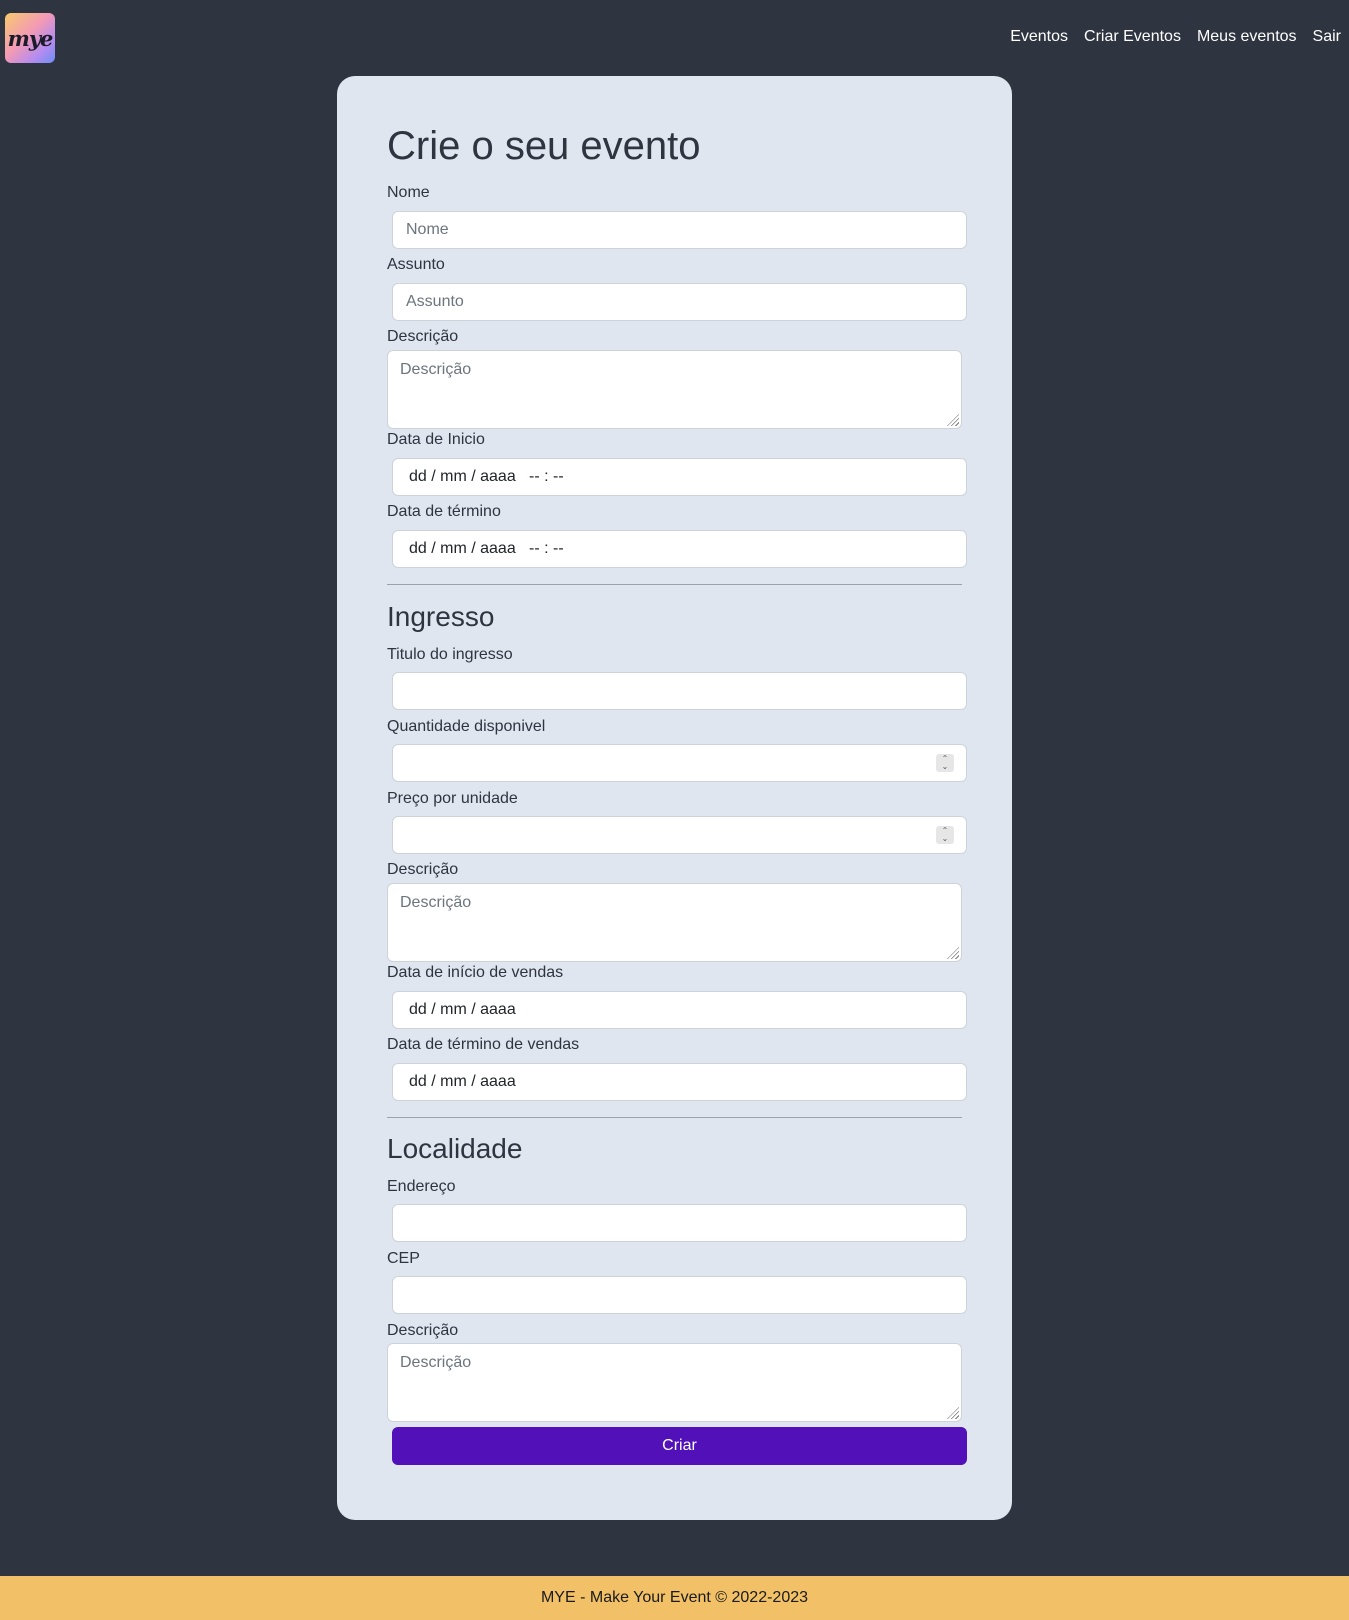  What do you see at coordinates (436, 439) in the screenshot?
I see `start-date-label: Data de Inicio` at bounding box center [436, 439].